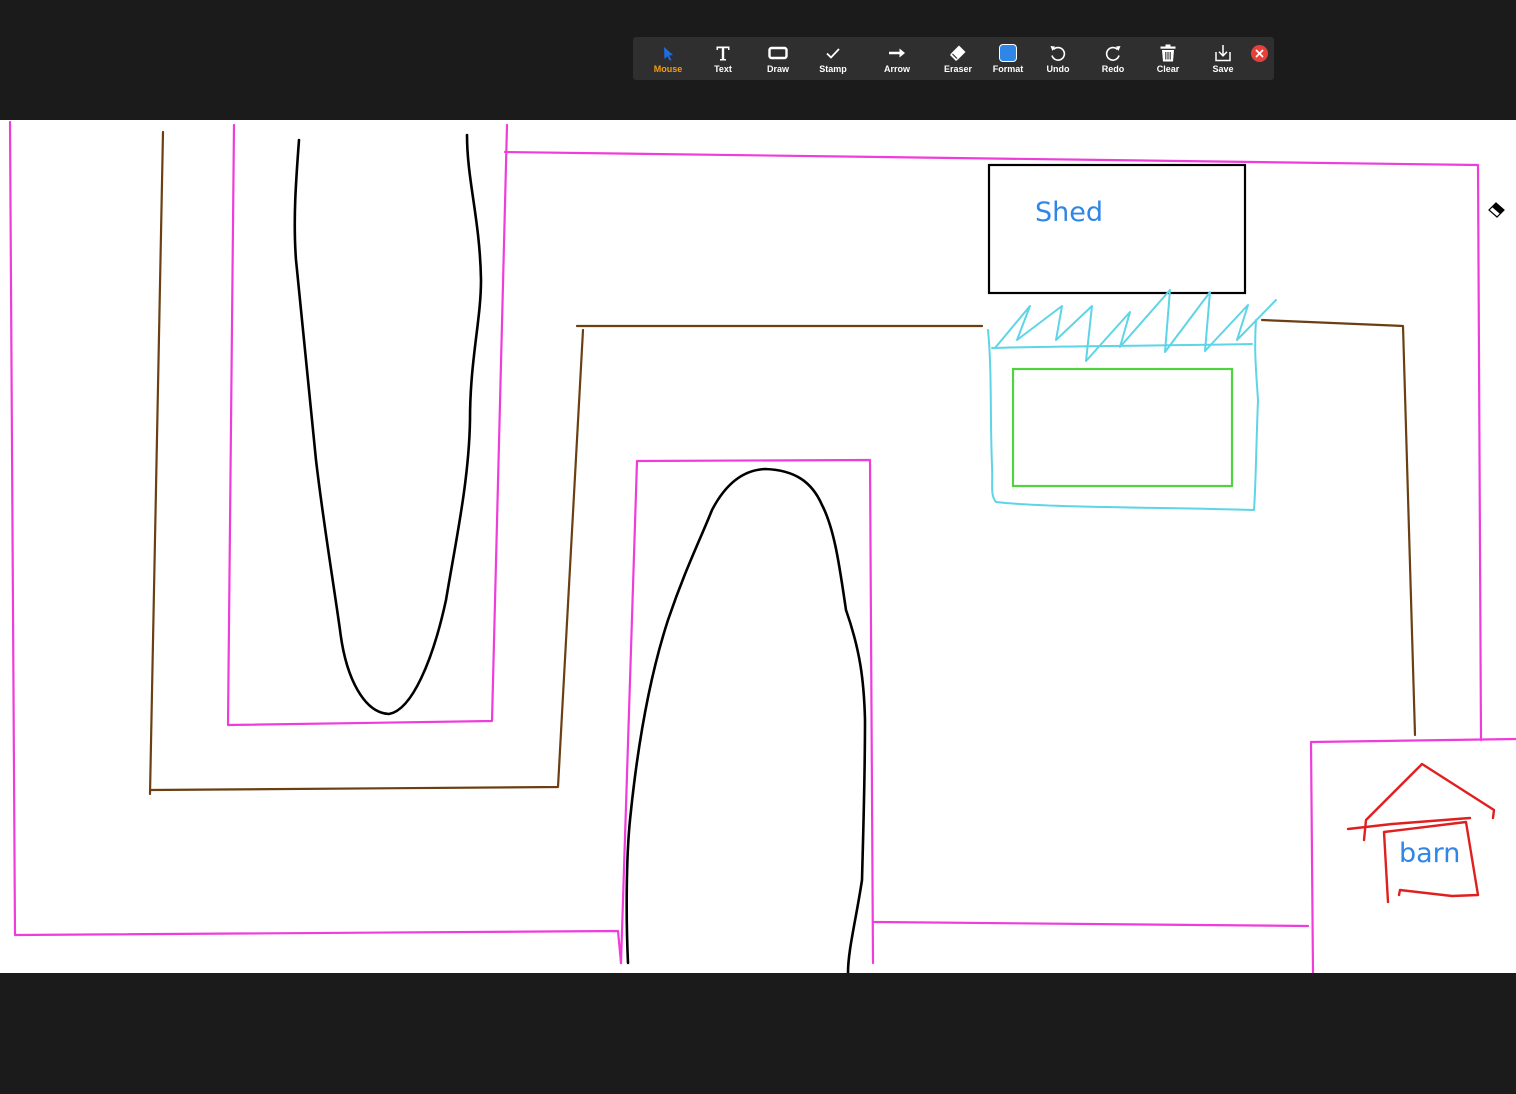  I want to click on tool-arrow: Arrow, so click(897, 58).